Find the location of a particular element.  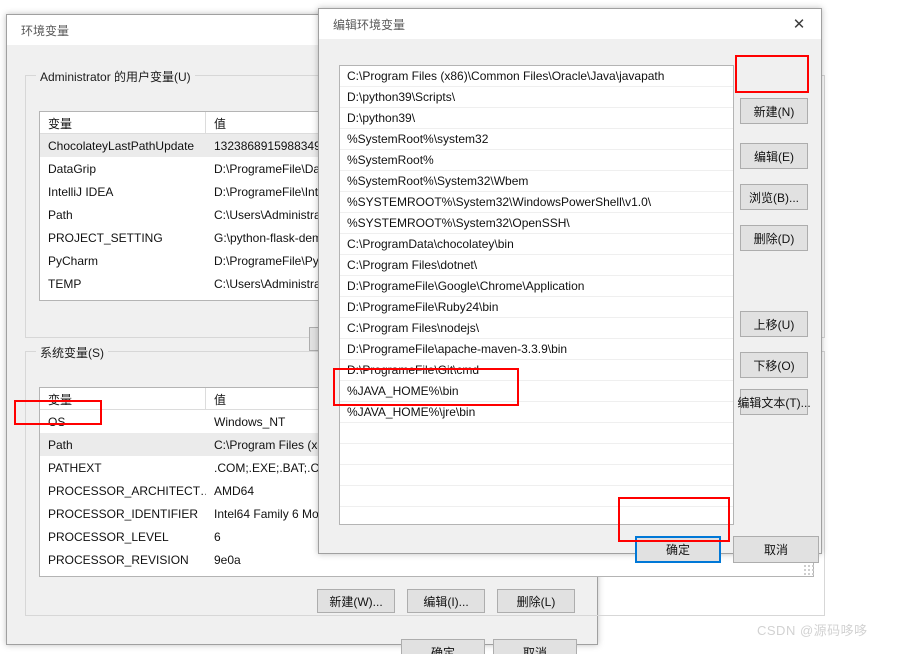

env-ok-button: 确定 is located at coordinates (443, 646).